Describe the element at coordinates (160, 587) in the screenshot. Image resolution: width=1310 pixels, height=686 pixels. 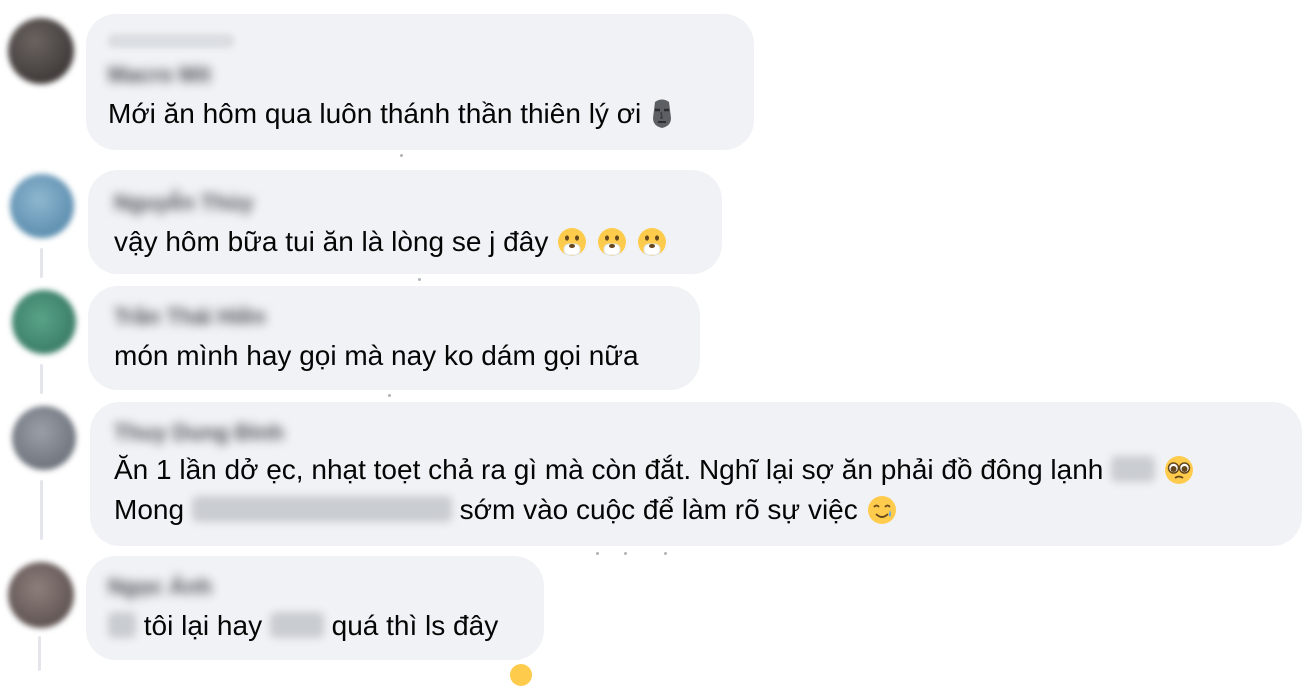
I see `commenter-name: Ngọc Ánh` at that location.